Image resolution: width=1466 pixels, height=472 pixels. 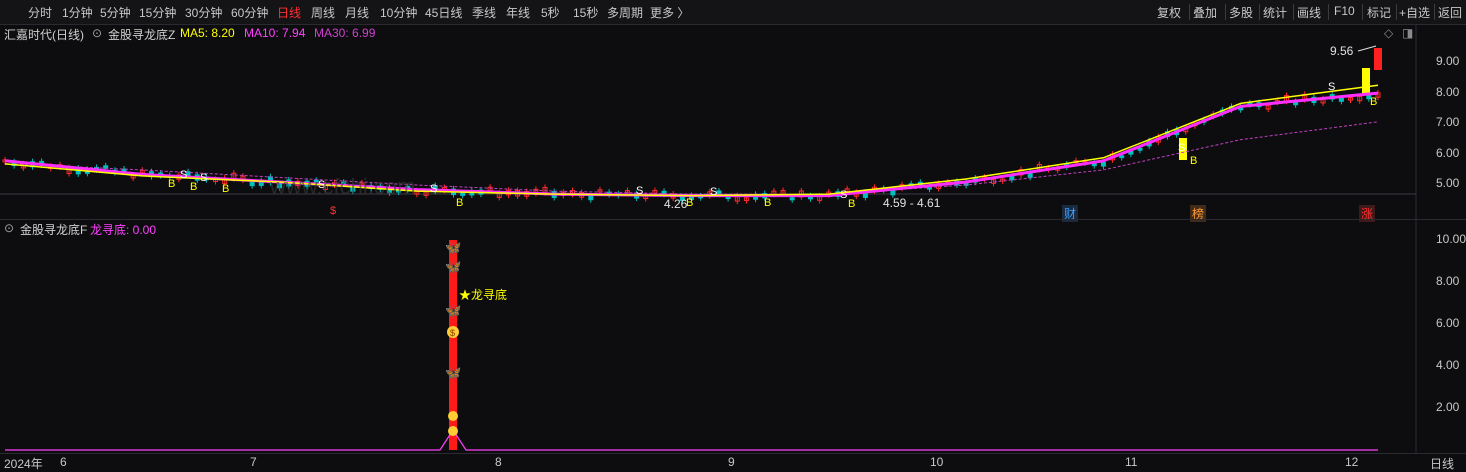 What do you see at coordinates (1414, 12) in the screenshot?
I see `add-watchlist-button: +自选` at bounding box center [1414, 12].